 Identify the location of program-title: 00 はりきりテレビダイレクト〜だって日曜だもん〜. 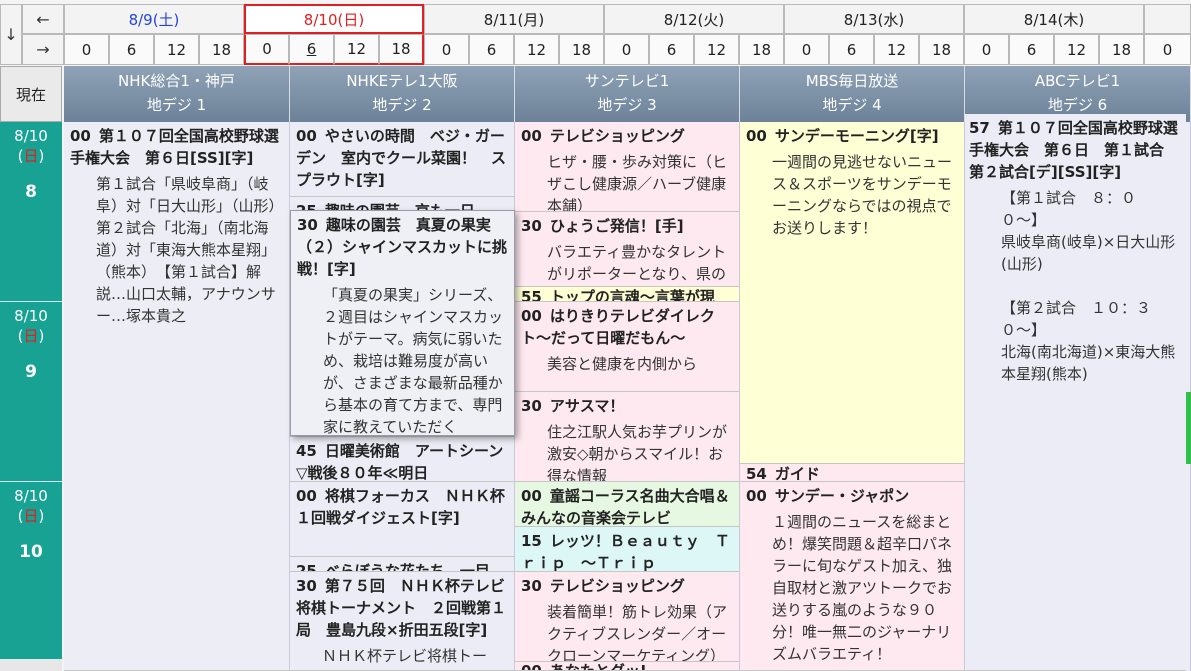
(618, 327).